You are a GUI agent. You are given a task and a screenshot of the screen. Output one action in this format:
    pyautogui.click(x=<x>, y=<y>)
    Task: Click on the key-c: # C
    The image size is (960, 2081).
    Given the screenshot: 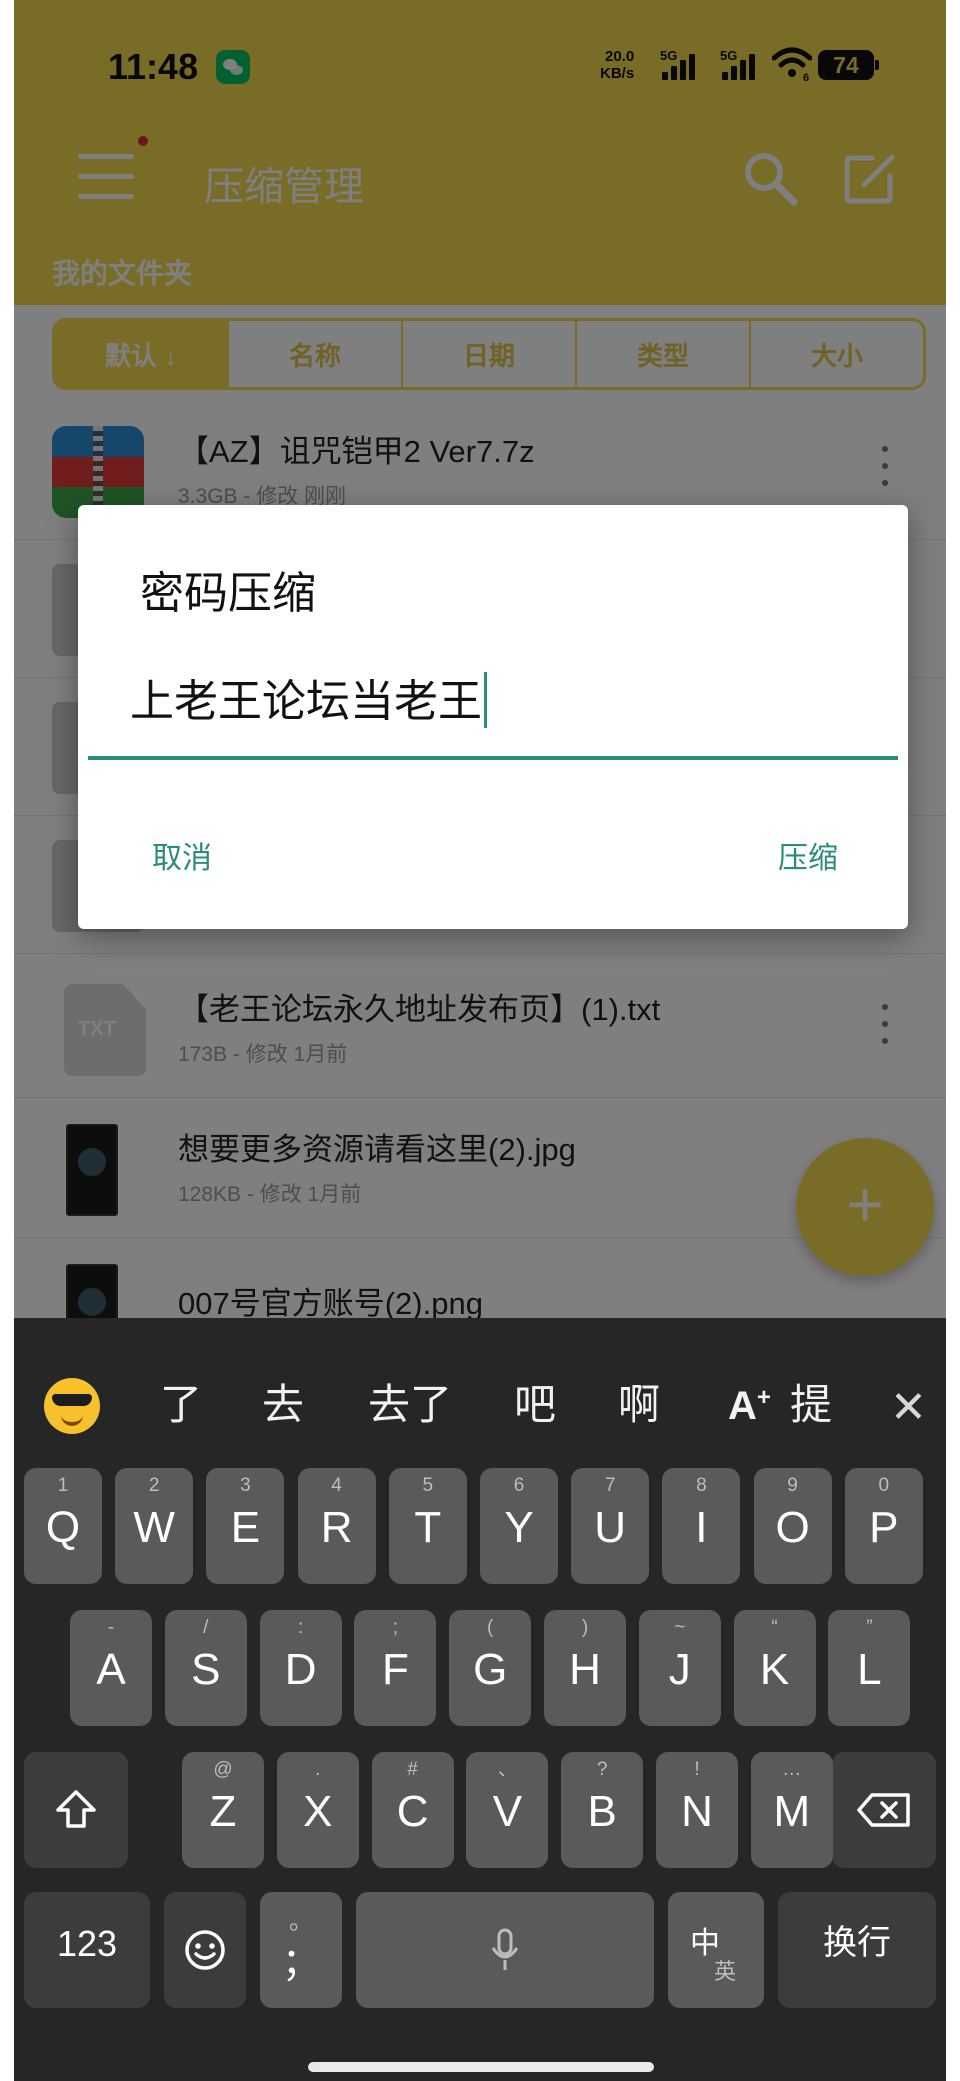 What is the action you would take?
    pyautogui.click(x=412, y=1810)
    